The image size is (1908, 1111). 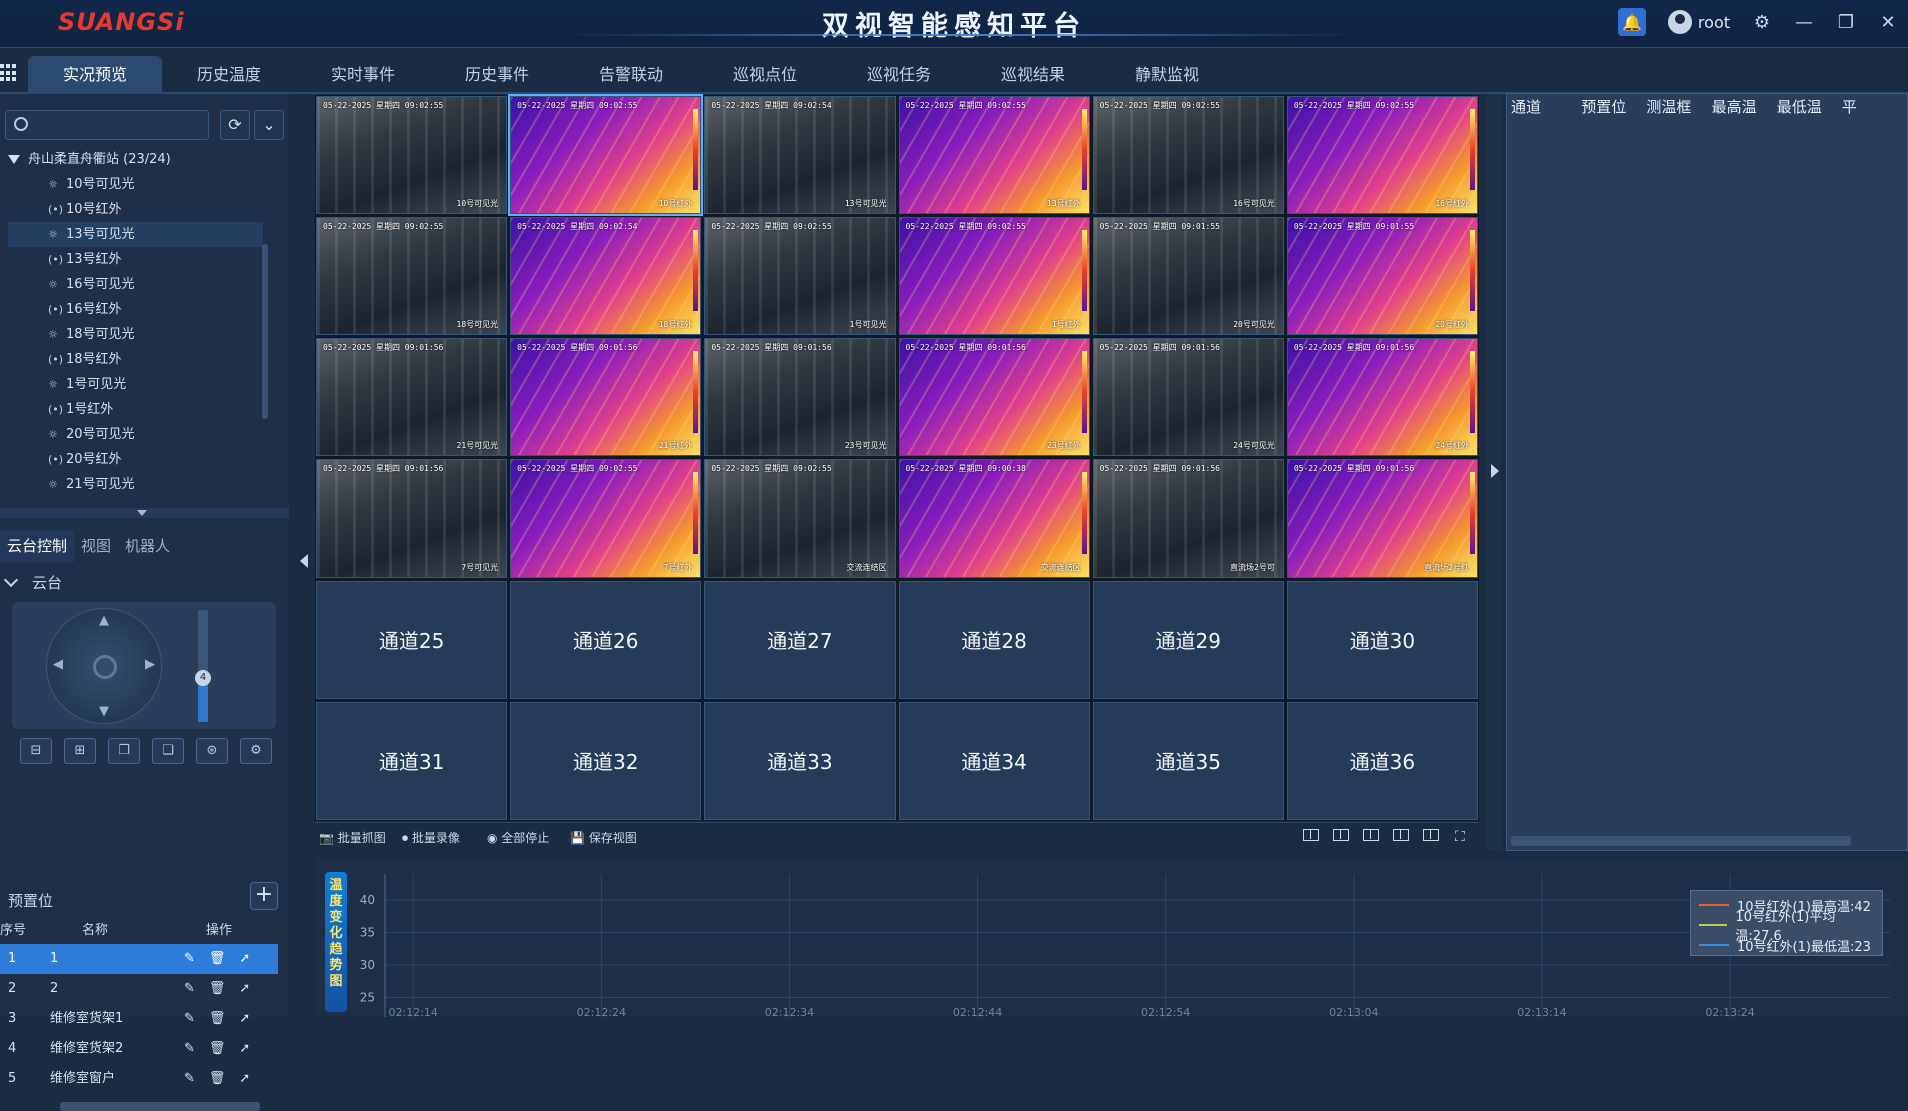 I want to click on visible-video-cell: 05-22-2025 星期四 09:02:55 1号可见光, so click(x=800, y=276).